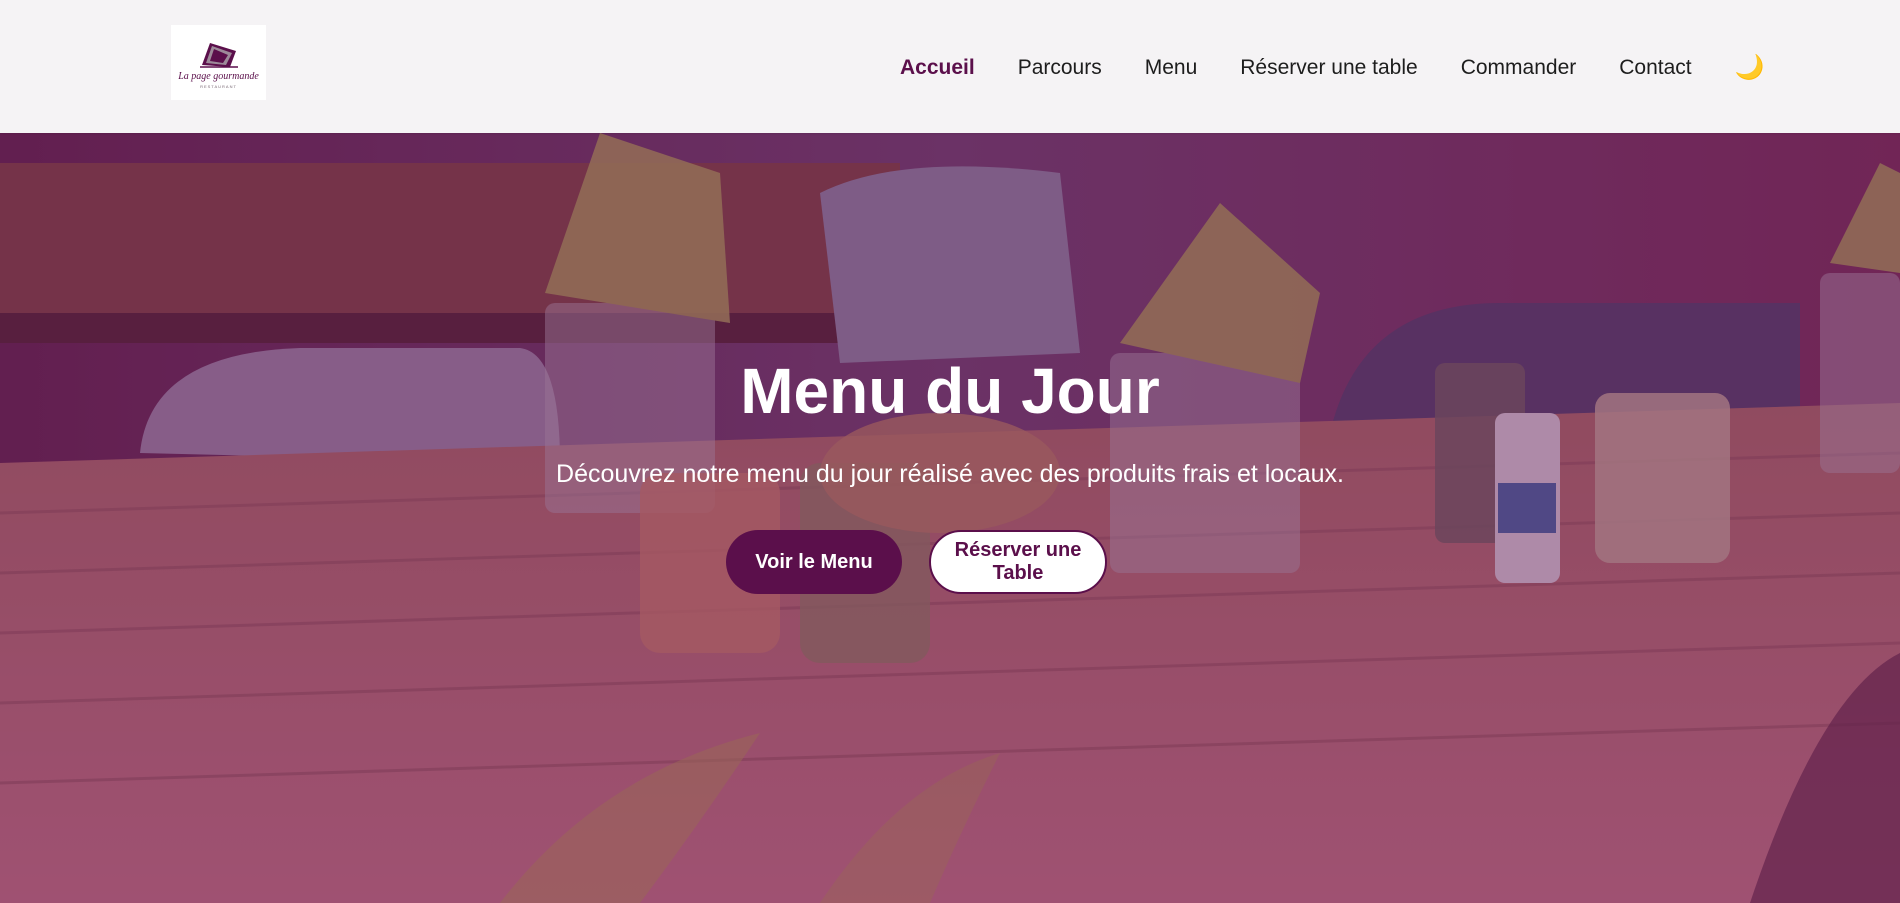 The width and height of the screenshot is (1900, 903). I want to click on brand-logo: La page gourmande RESTAURANT, so click(218, 62).